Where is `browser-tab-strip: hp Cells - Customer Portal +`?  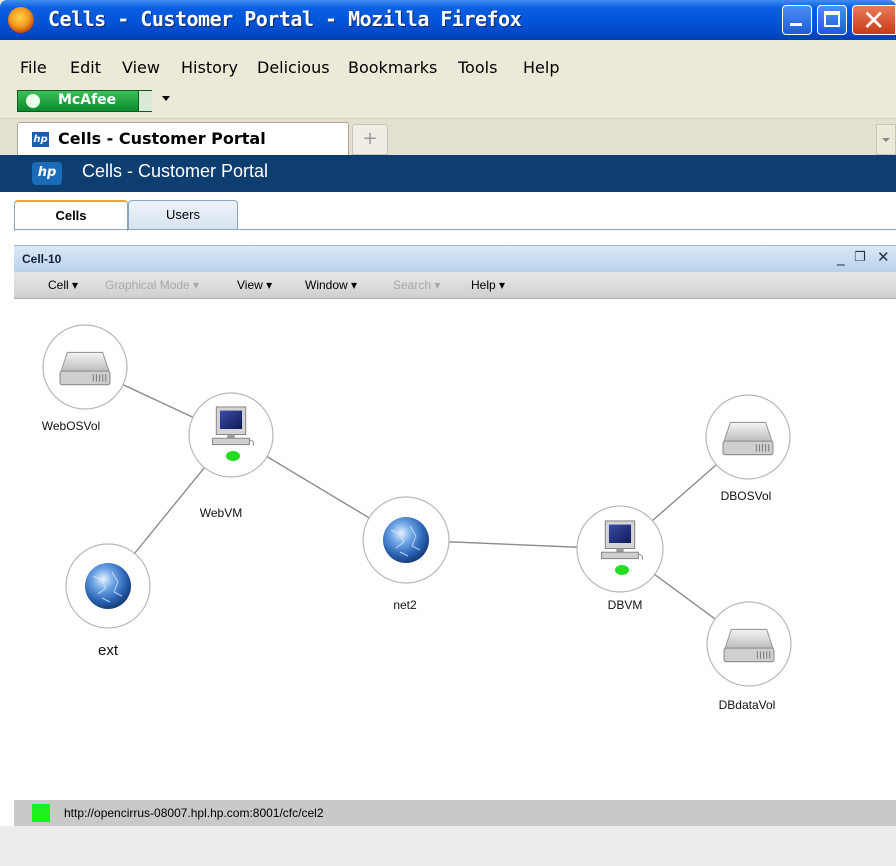
browser-tab-strip: hp Cells - Customer Portal + is located at coordinates (448, 137).